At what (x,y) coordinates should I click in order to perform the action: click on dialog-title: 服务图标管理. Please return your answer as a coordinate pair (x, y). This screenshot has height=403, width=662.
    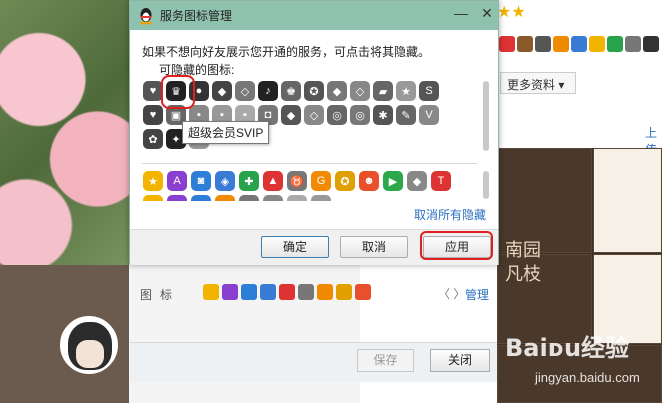
    Looking at the image, I should click on (196, 16).